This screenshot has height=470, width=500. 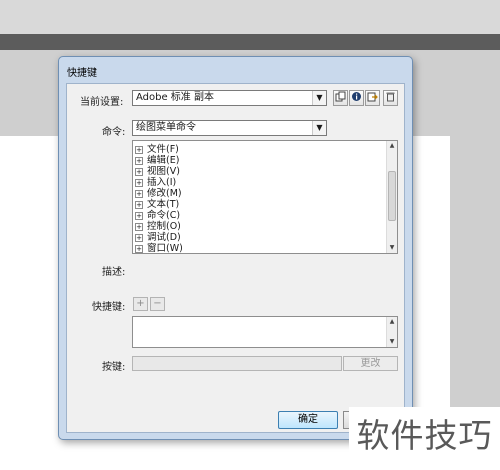 What do you see at coordinates (370, 363) in the screenshot?
I see `change-button: 更改` at bounding box center [370, 363].